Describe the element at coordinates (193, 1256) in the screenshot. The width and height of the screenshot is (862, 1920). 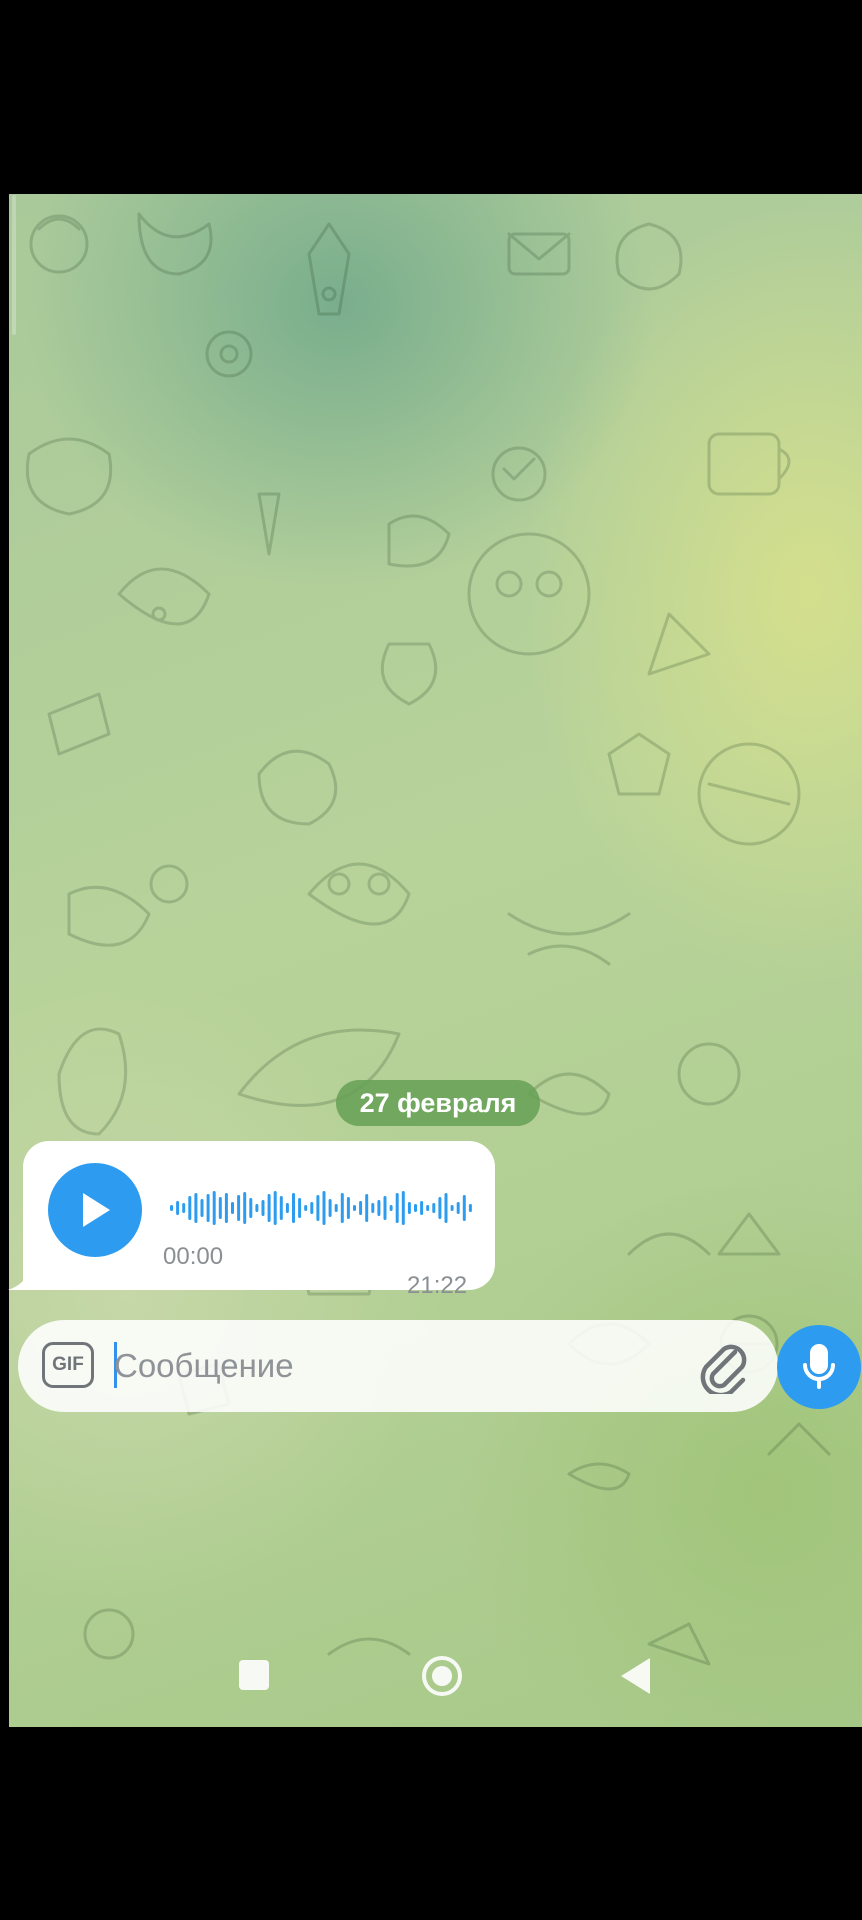
I see `voice-duration: 00:00` at that location.